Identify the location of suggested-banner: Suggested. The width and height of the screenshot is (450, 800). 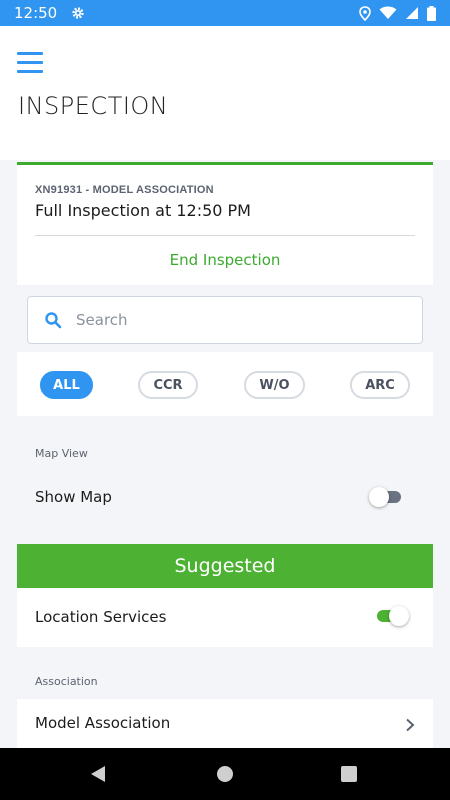
(225, 566).